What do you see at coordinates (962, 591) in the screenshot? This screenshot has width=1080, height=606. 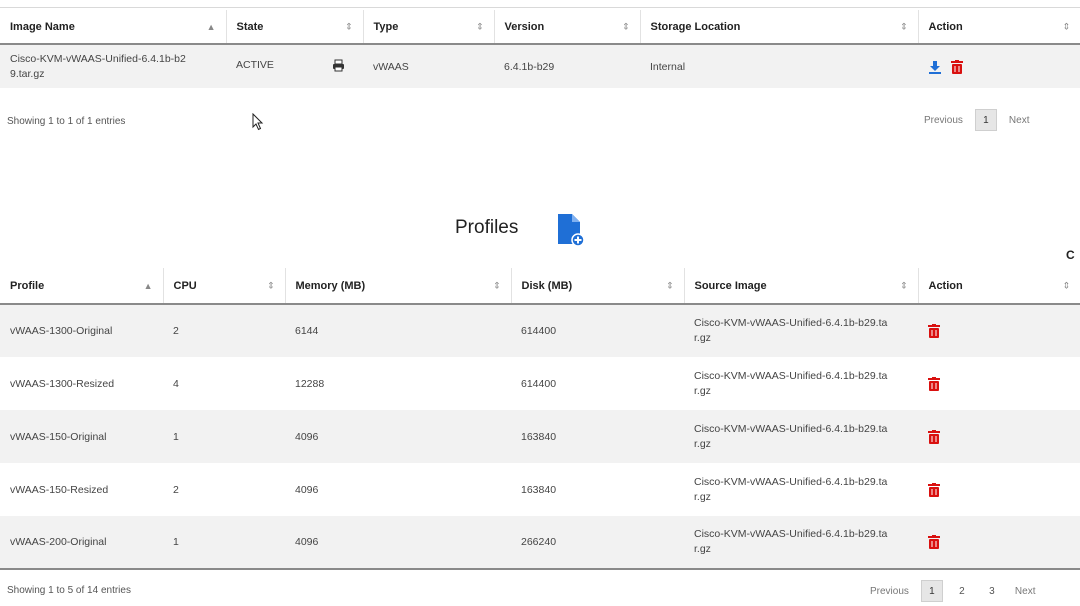 I see `pagination-page-2: 2` at bounding box center [962, 591].